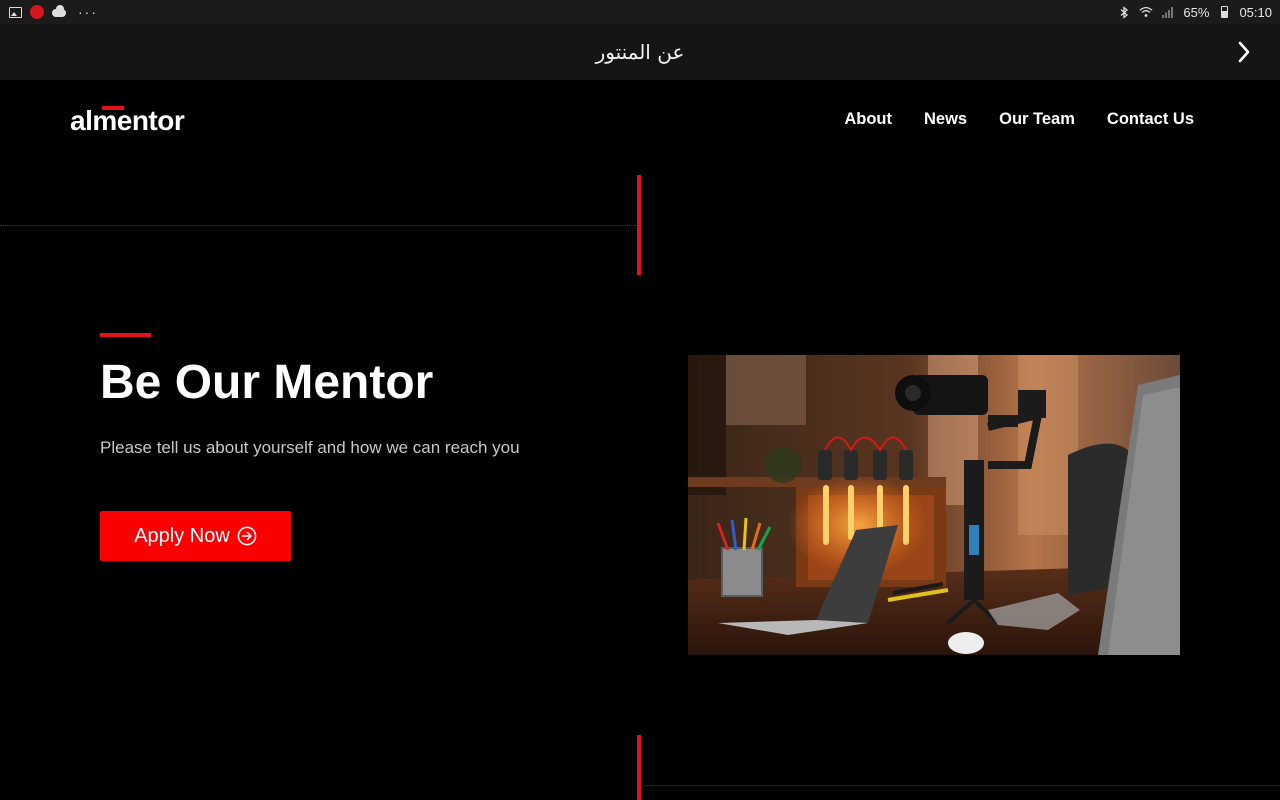 Image resolution: width=1280 pixels, height=800 pixels. I want to click on page-title: عن المنتور, so click(640, 52).